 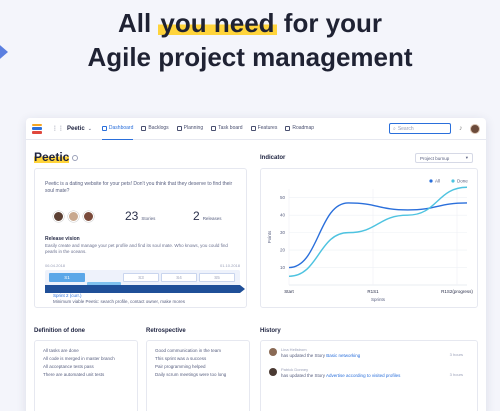 What do you see at coordinates (52, 157) in the screenshot?
I see `project-title-text: Peetic` at bounding box center [52, 157].